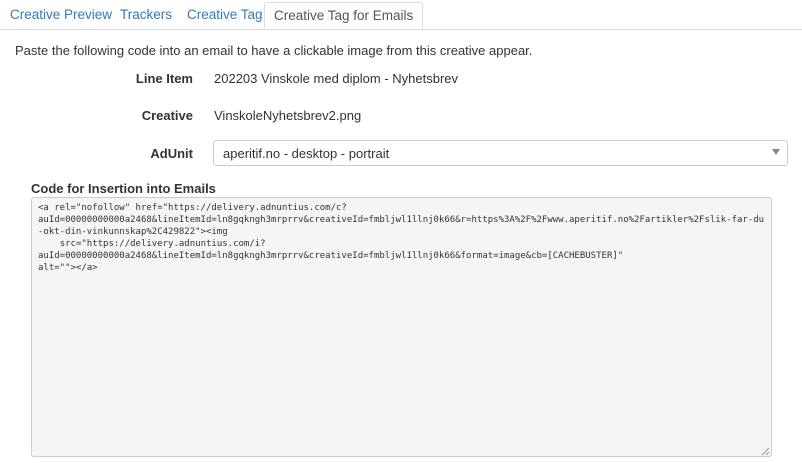 The height and width of the screenshot is (463, 802). Describe the element at coordinates (146, 16) in the screenshot. I see `tab-trackers: Trackers` at that location.